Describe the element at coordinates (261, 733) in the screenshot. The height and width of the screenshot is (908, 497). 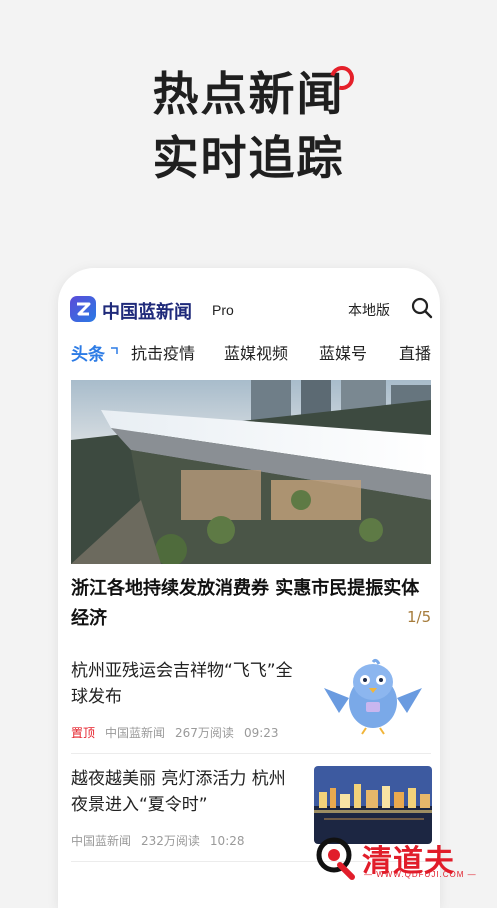
I see `news-time: 09:23` at that location.